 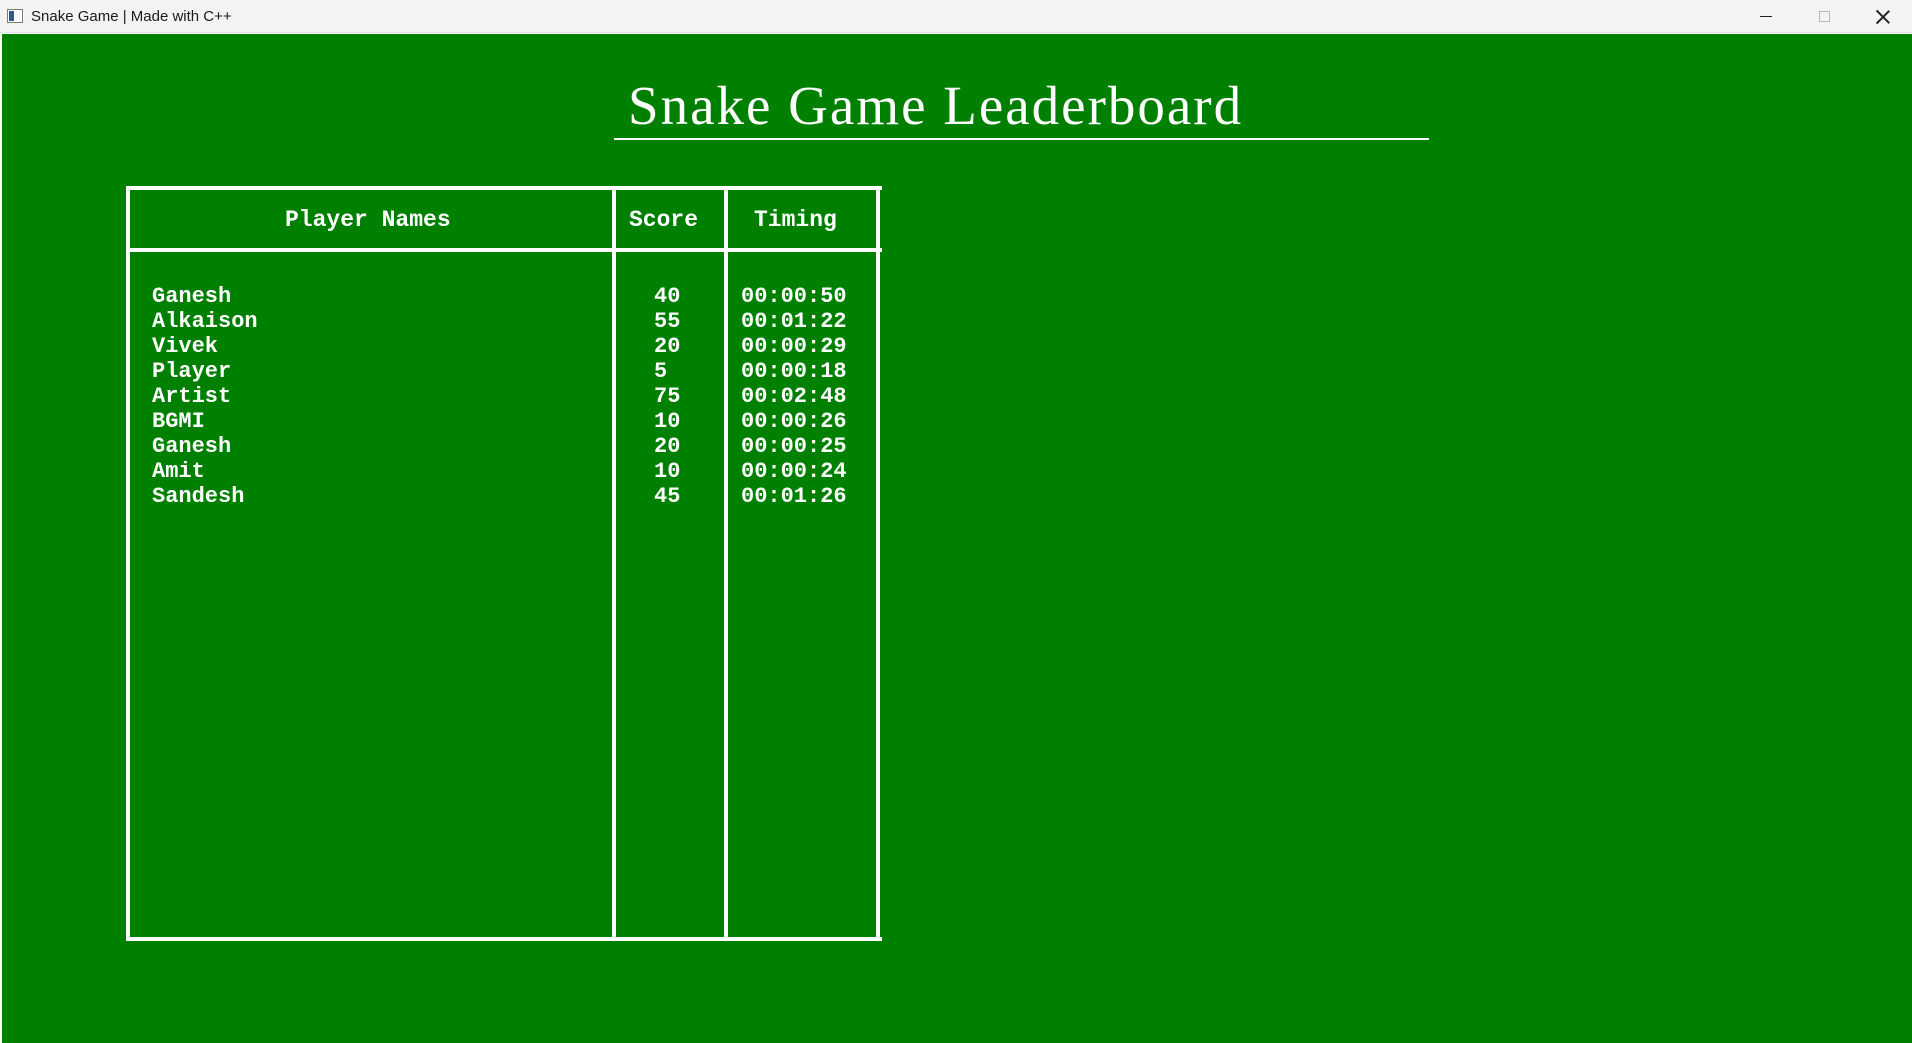 I want to click on window-title: Snake Game | Made with C++, so click(x=131, y=16).